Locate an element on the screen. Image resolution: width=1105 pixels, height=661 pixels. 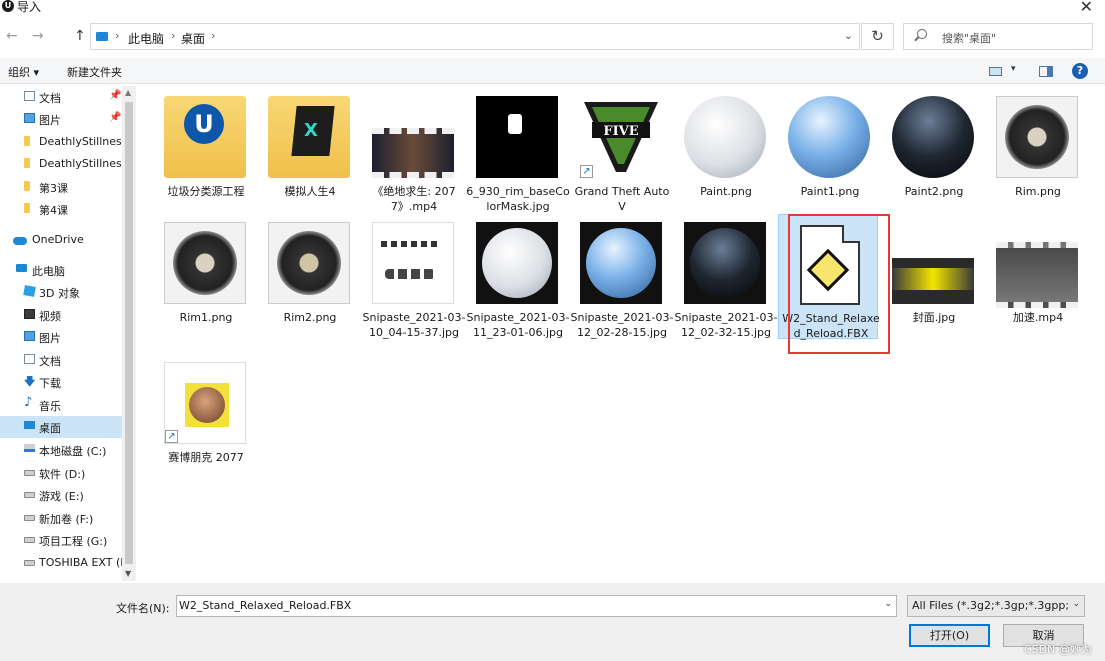
file-item: Paint2.png is located at coordinates (932, 150).